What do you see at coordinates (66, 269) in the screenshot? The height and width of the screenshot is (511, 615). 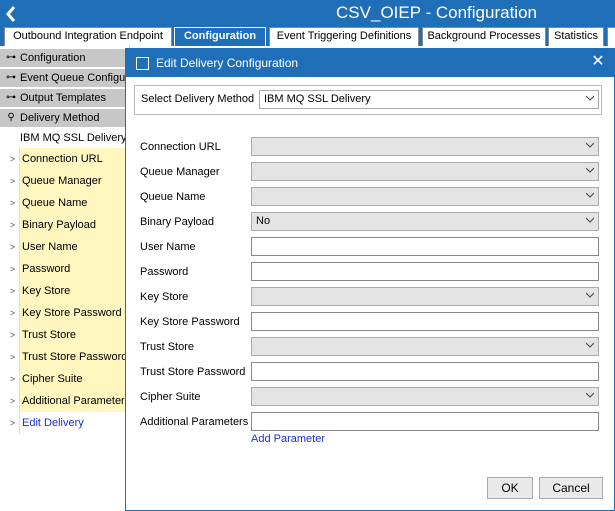 I see `tree-row-password: > Password` at bounding box center [66, 269].